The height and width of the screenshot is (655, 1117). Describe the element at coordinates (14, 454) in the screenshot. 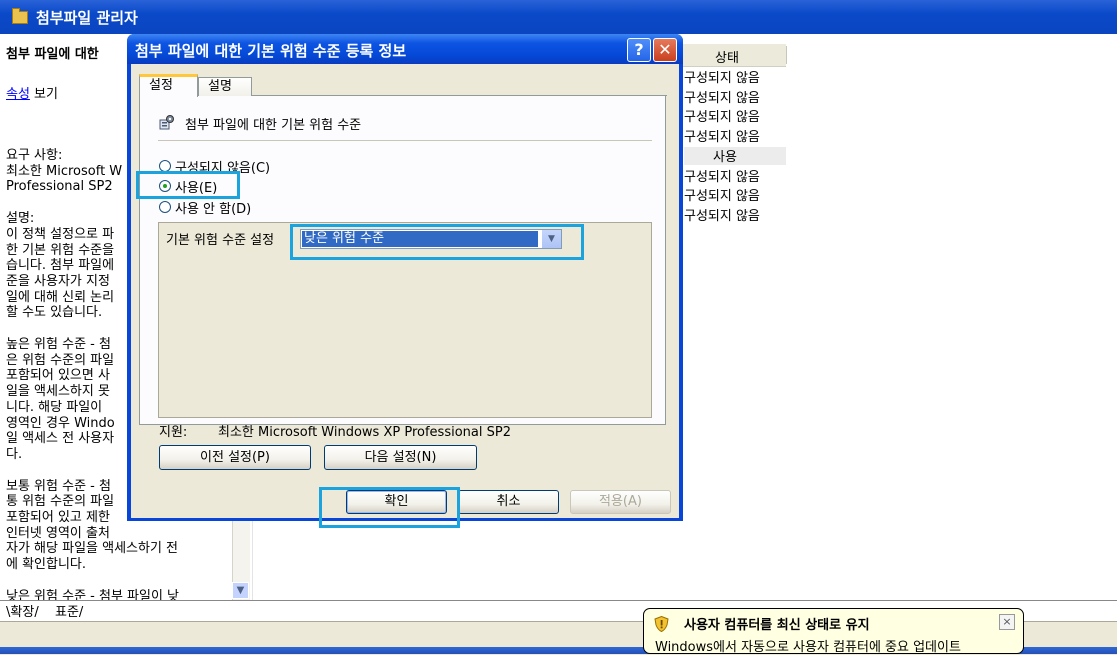

I see `description-line: 다.` at that location.